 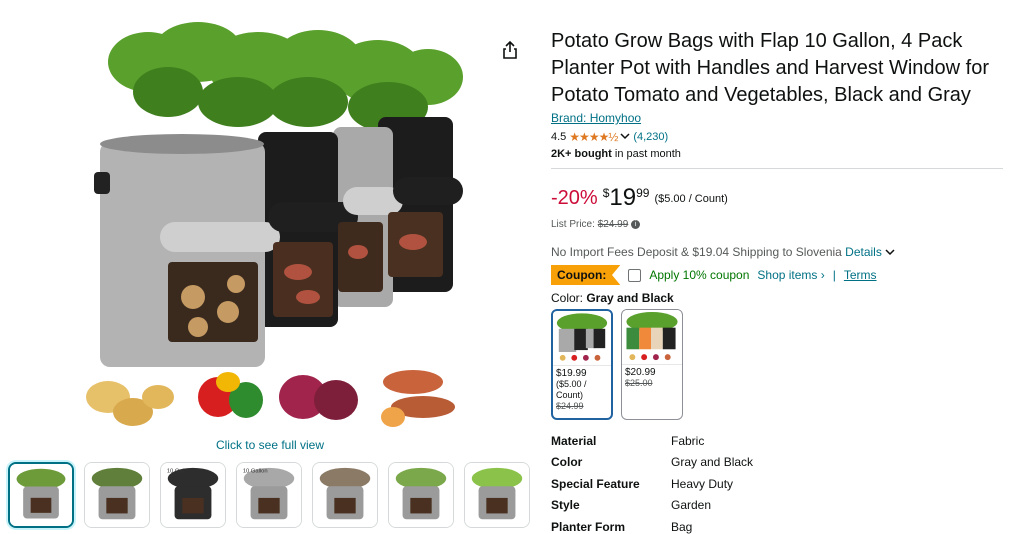 What do you see at coordinates (255, 472) in the screenshot?
I see `thumbnail-label: 10 Gallon` at bounding box center [255, 472].